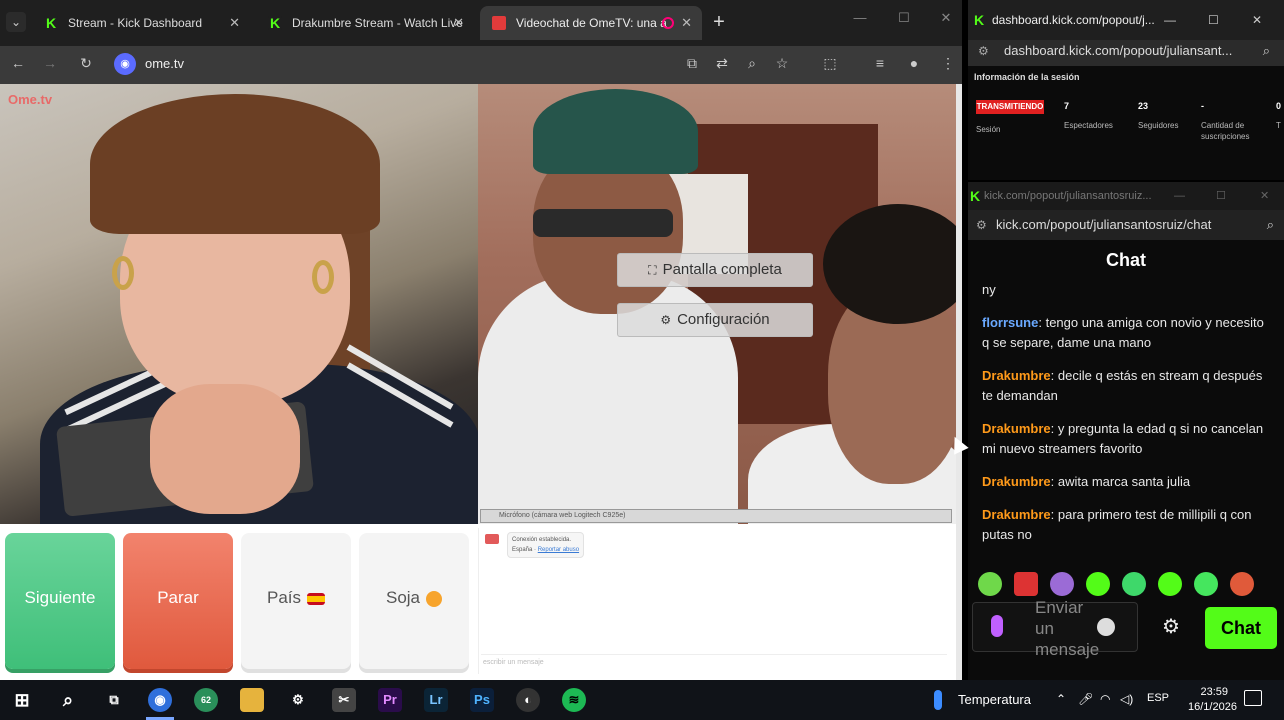  I want to click on back-icon: ←, so click(18, 63).